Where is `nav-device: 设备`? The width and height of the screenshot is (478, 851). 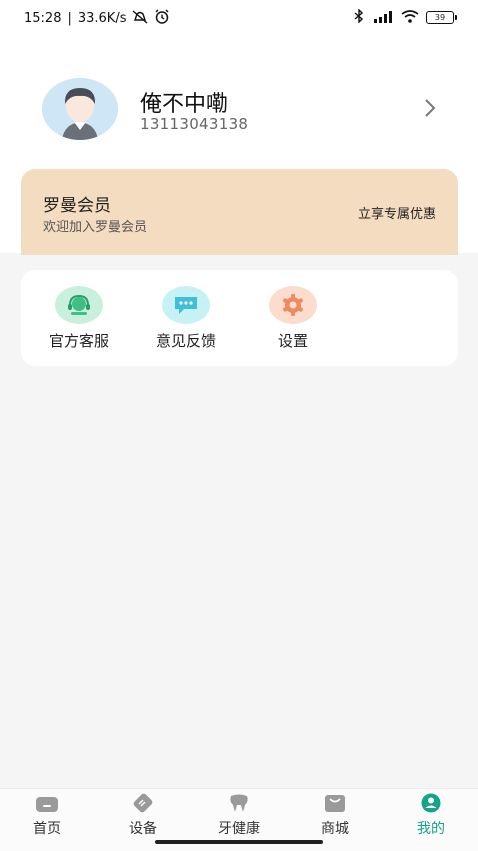 nav-device: 设备 is located at coordinates (143, 815).